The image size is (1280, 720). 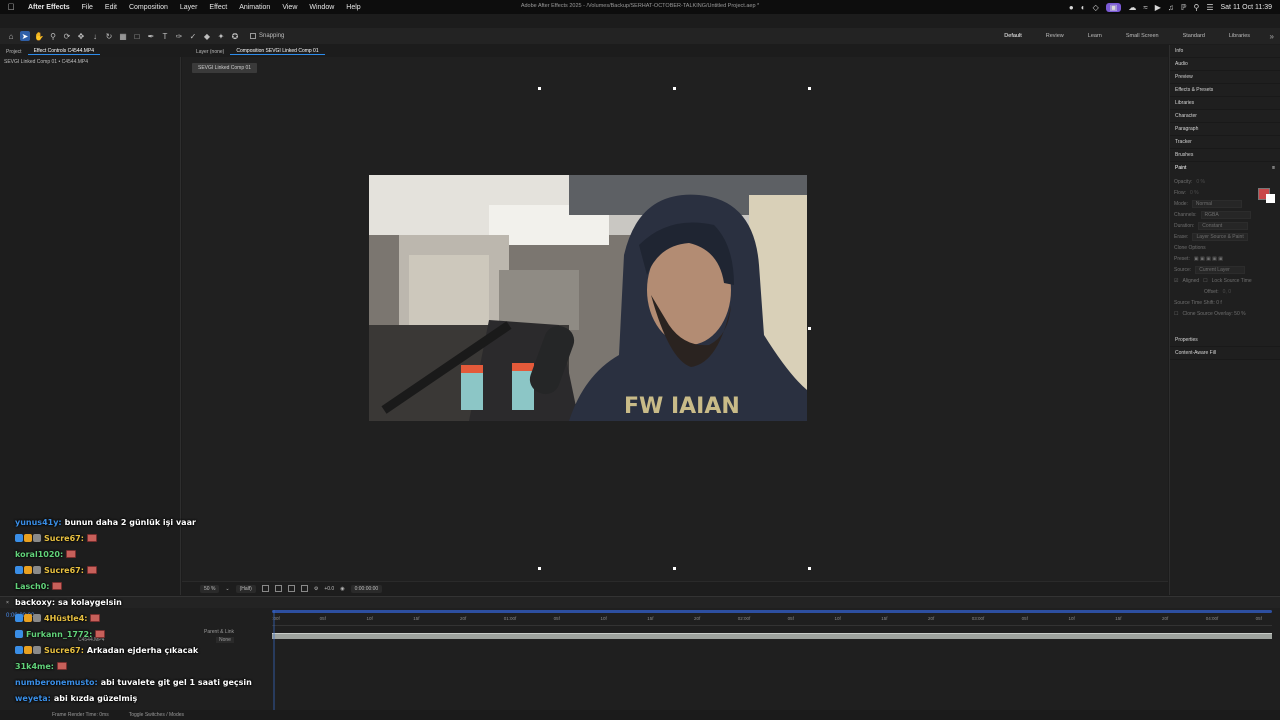 What do you see at coordinates (7, 603) in the screenshot?
I see `close-icon: ×` at bounding box center [7, 603].